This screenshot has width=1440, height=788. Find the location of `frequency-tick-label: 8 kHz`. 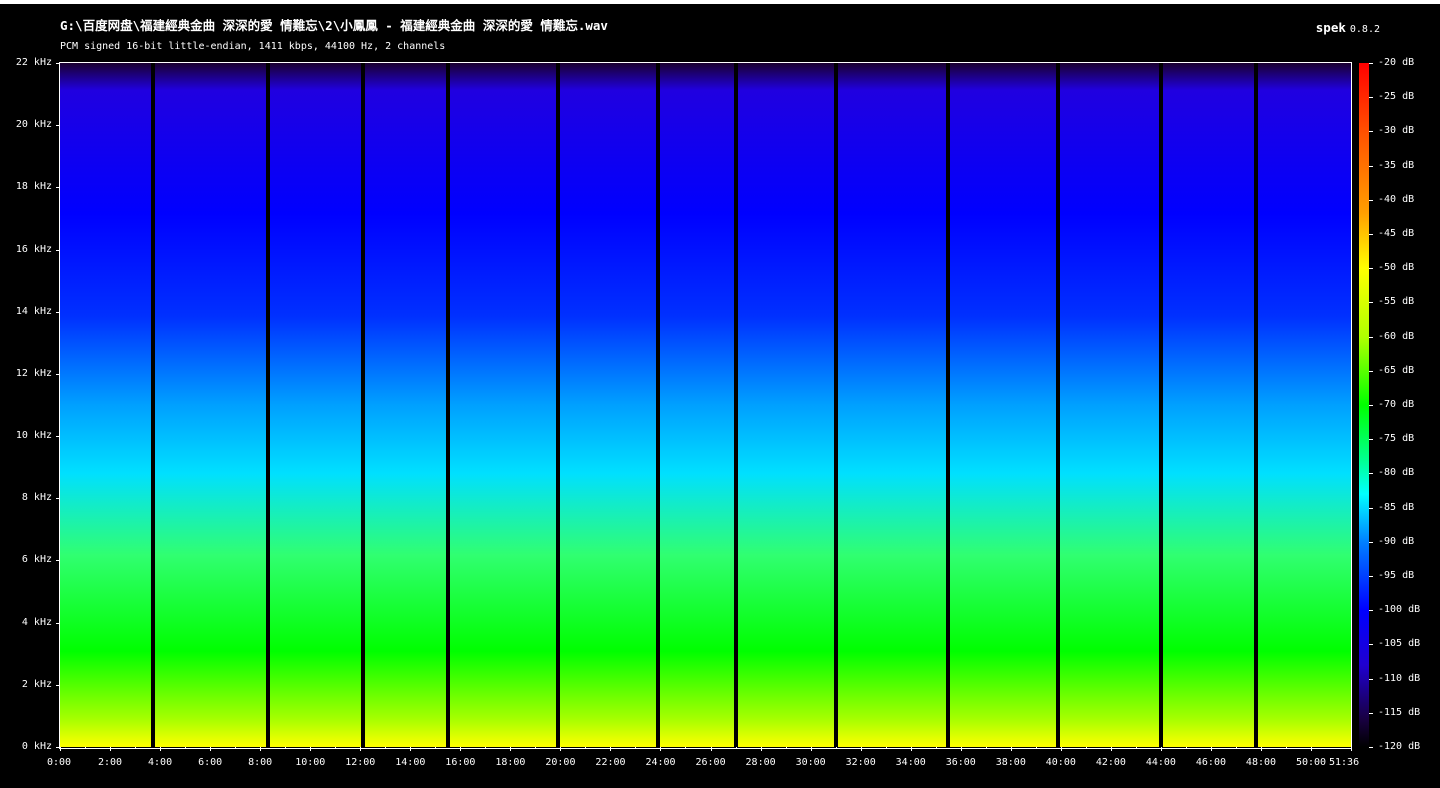

frequency-tick-label: 8 kHz is located at coordinates (36, 498).